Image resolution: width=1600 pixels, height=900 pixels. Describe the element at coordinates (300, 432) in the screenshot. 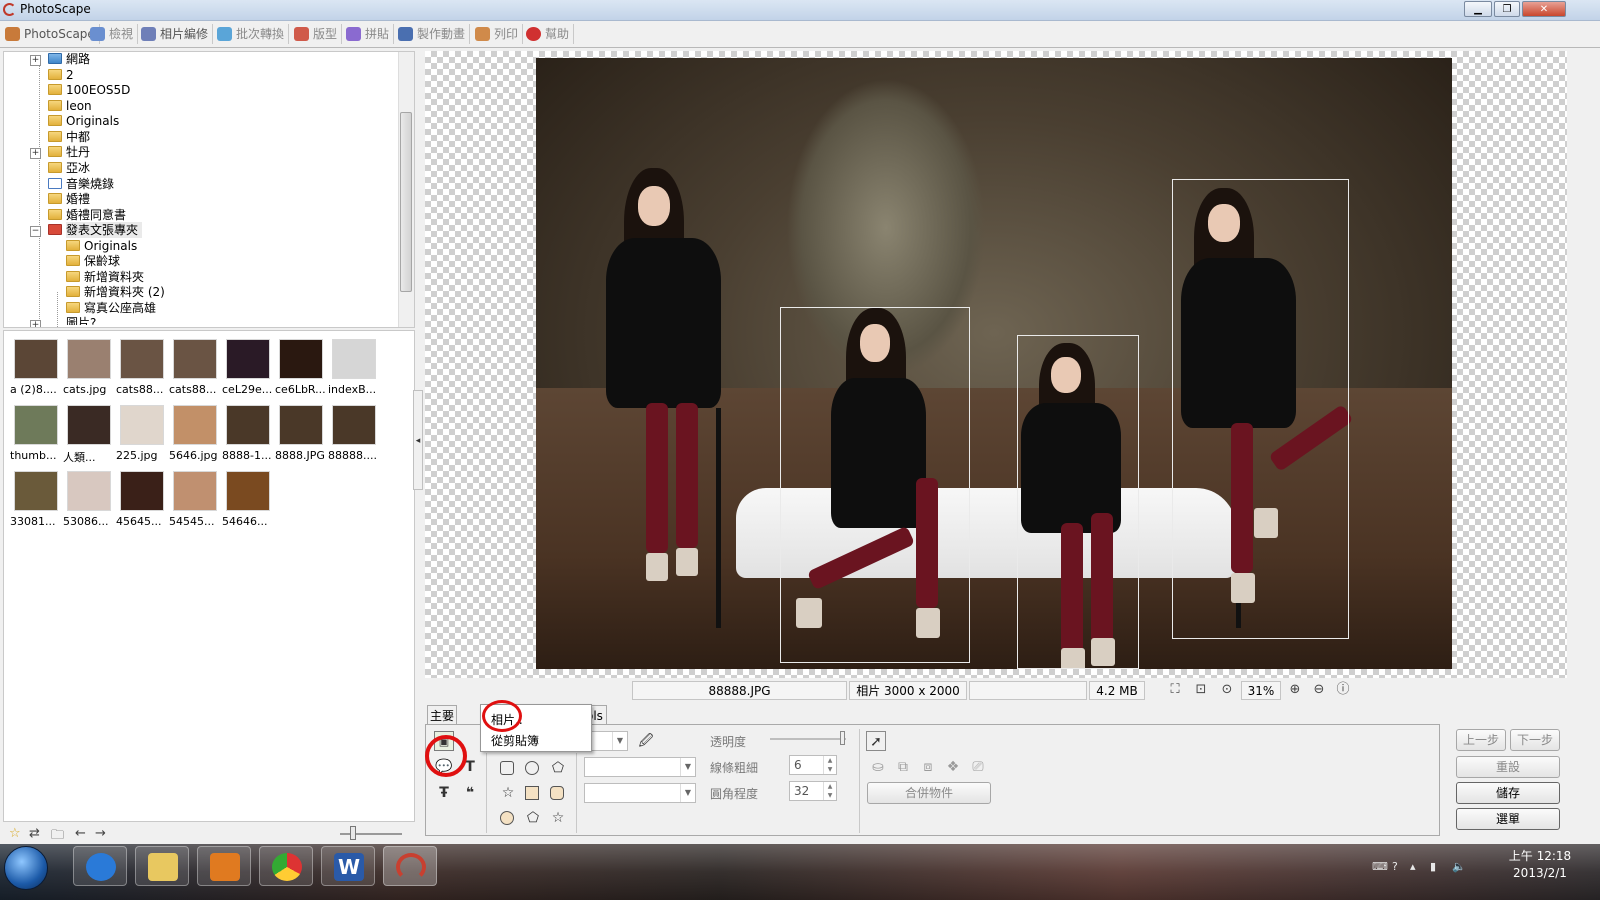

I see `thumbnail-item: 8888.JPG` at that location.